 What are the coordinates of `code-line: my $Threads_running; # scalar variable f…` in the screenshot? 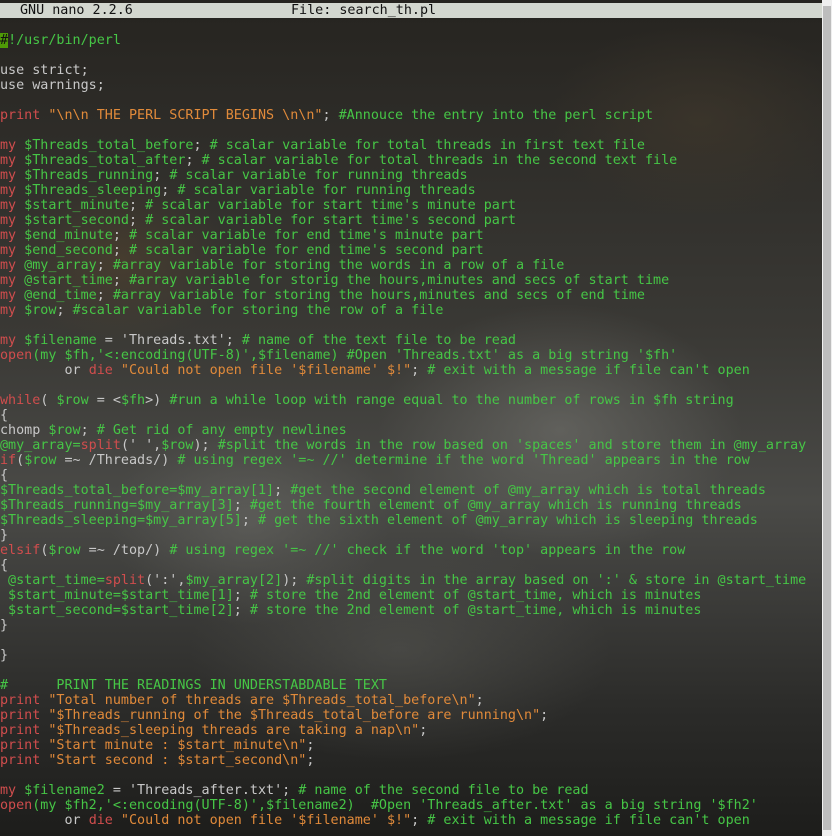 It's located at (411, 175).